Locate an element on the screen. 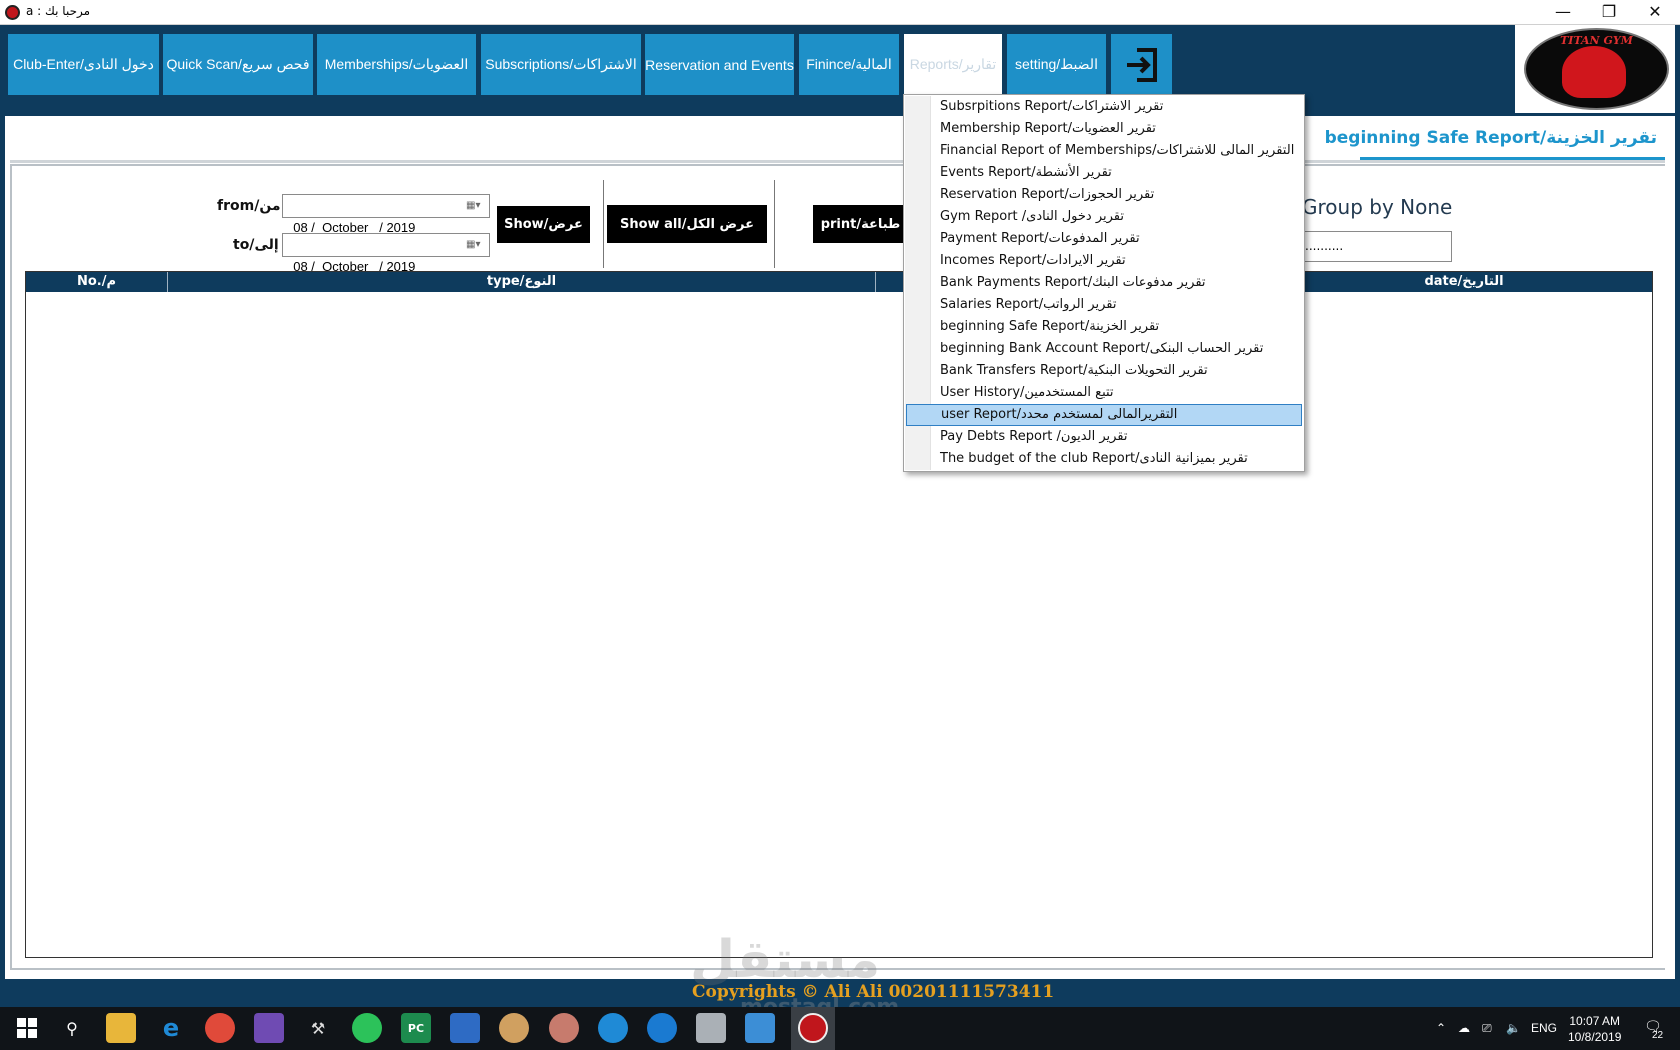  group-by-label: Group by None is located at coordinates (1377, 207).